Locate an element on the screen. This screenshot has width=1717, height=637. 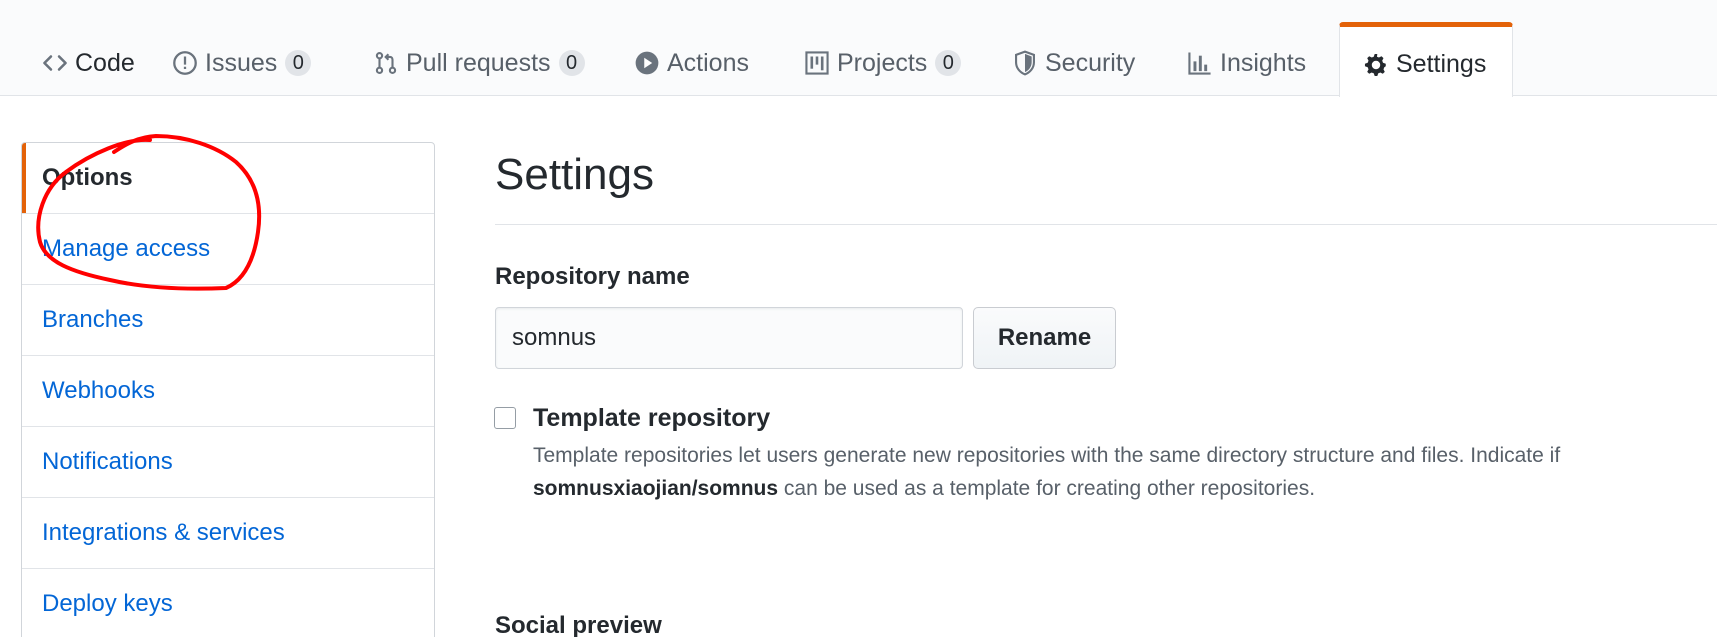
tab-code: Code is located at coordinates (88, 48).